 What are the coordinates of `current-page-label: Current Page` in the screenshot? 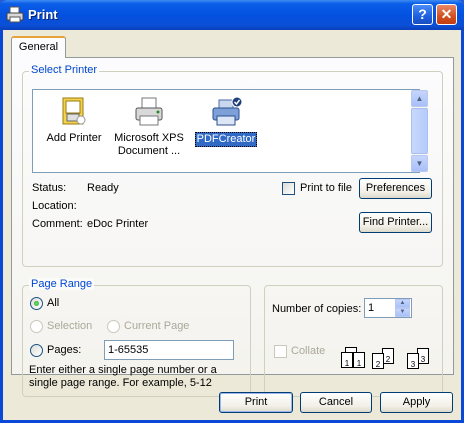 It's located at (157, 326).